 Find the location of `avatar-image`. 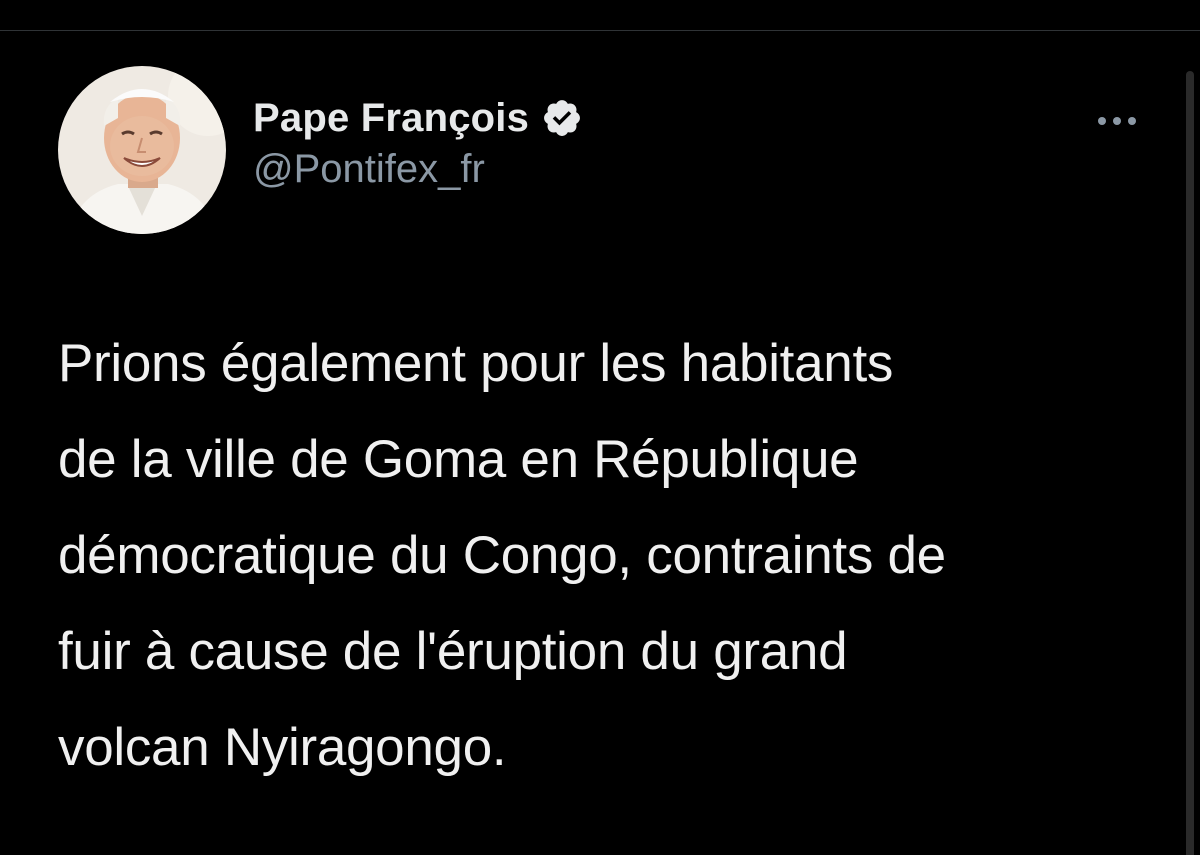

avatar-image is located at coordinates (142, 150).